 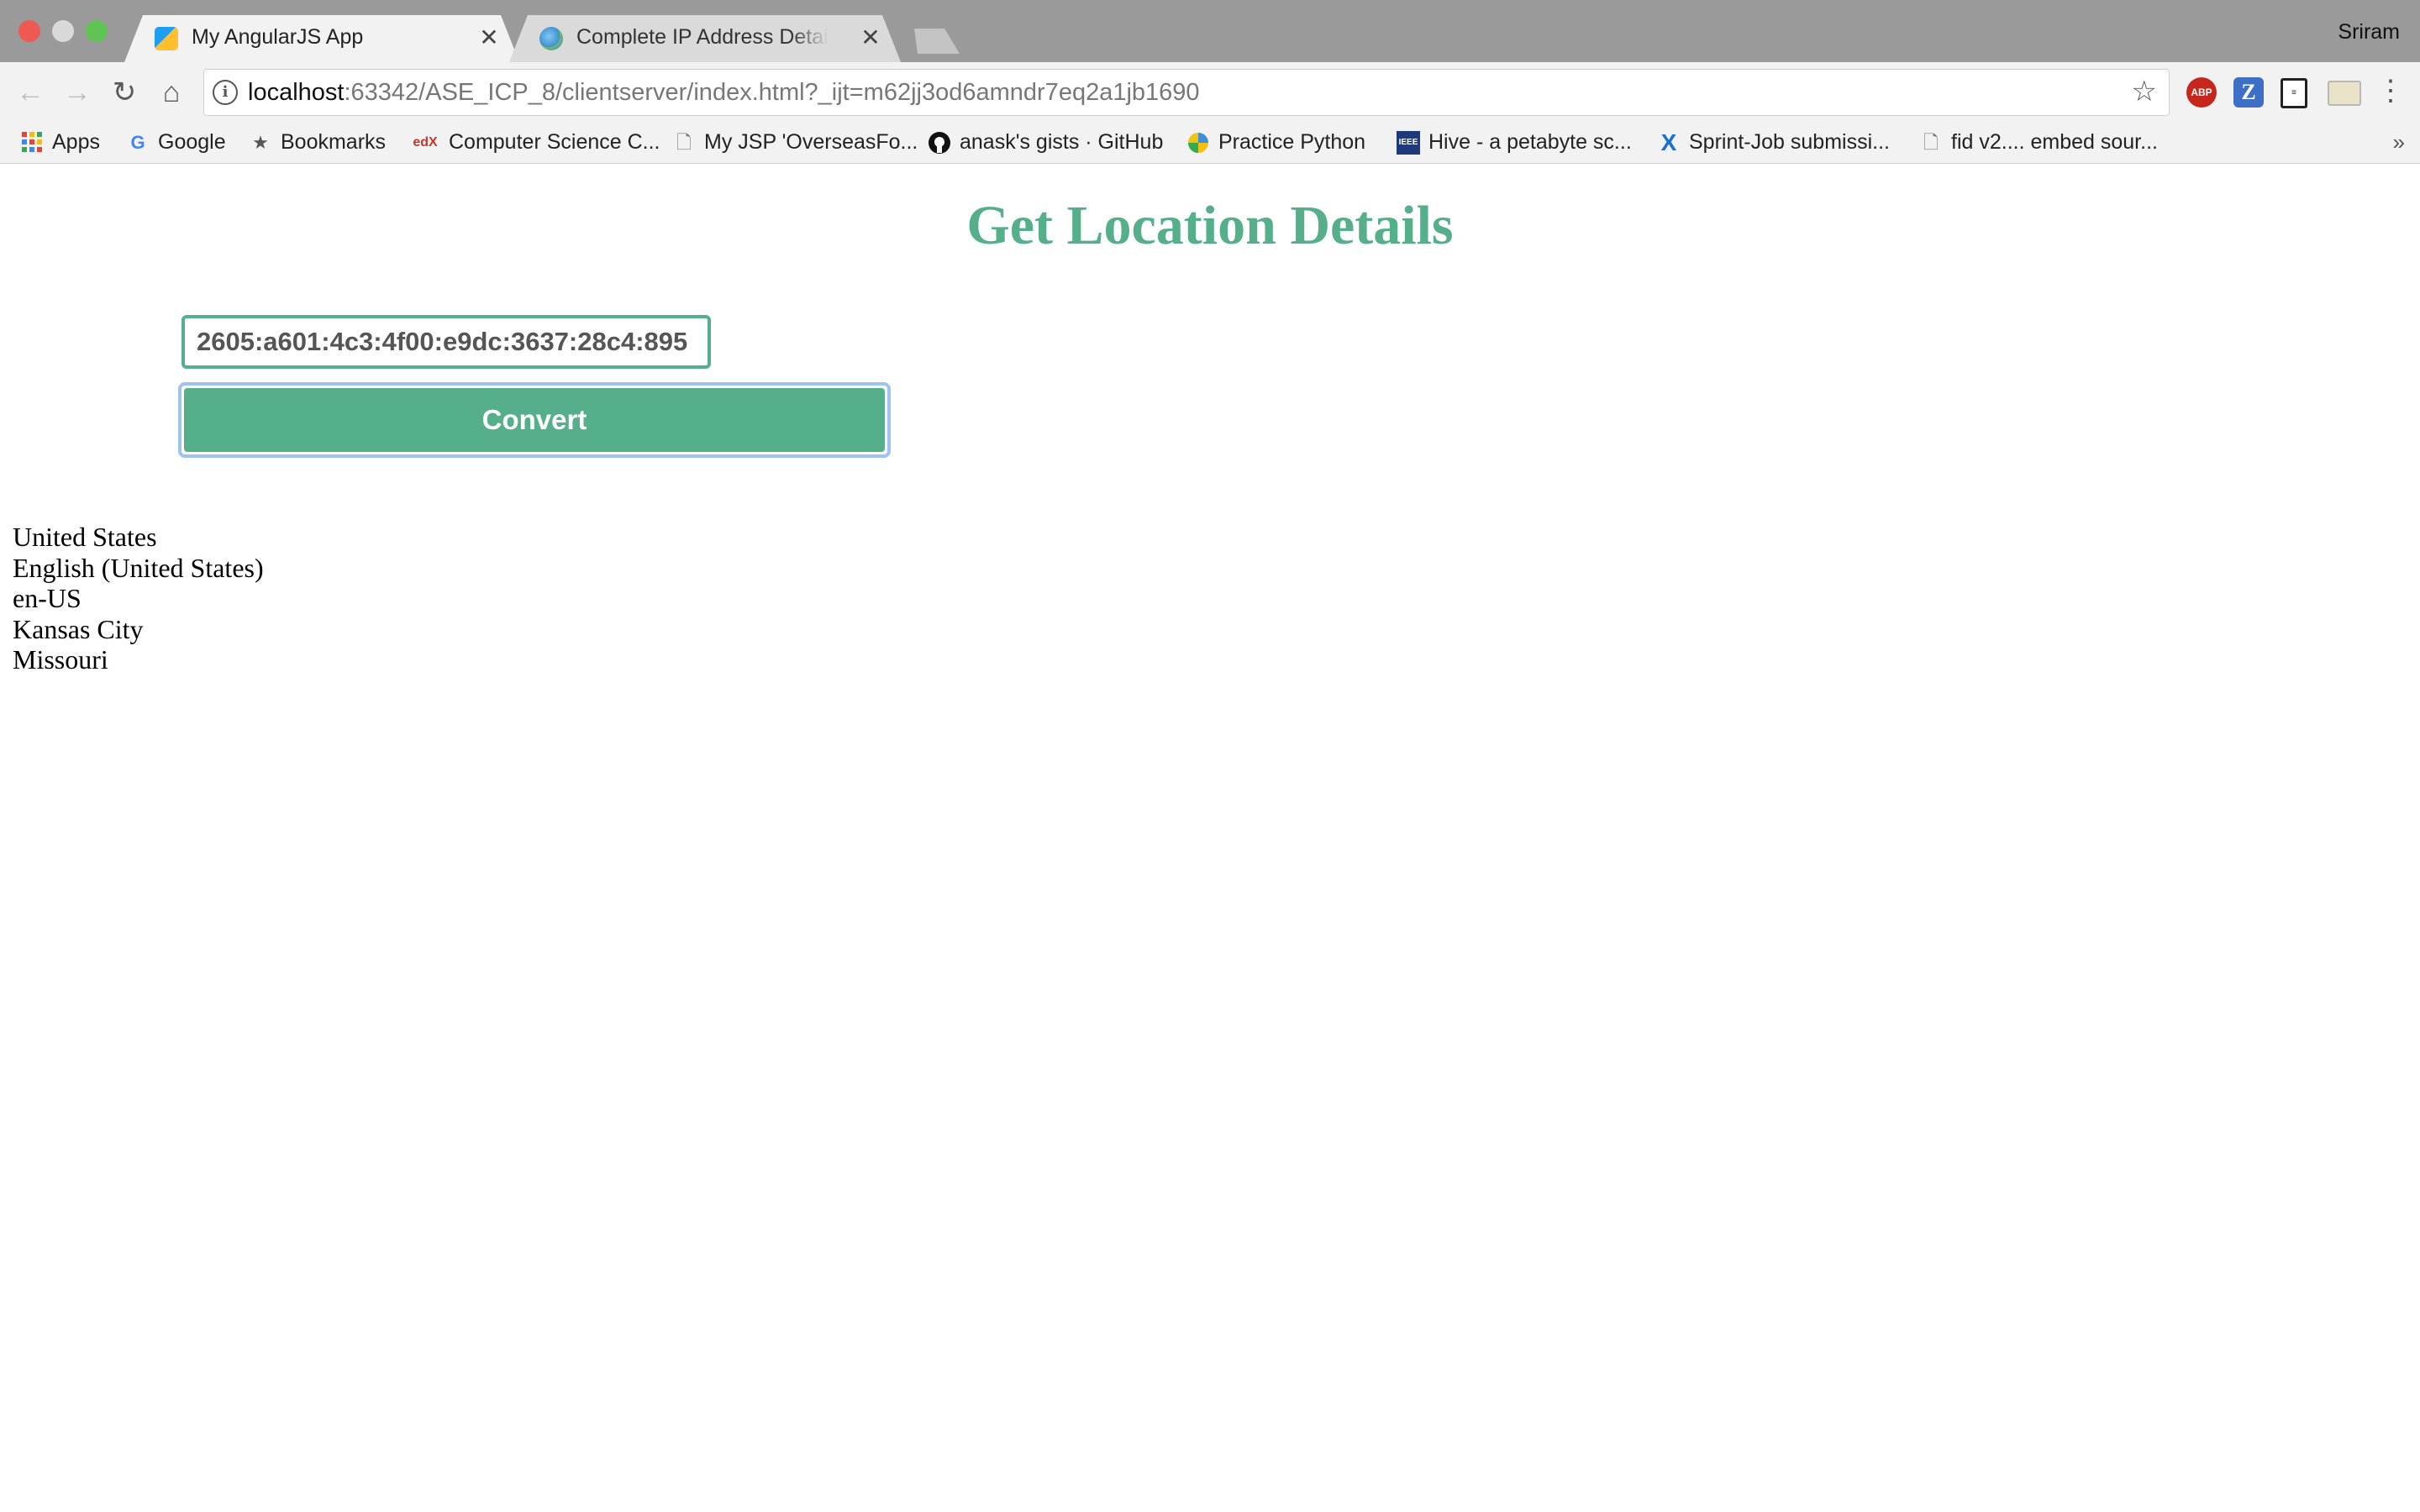 I want to click on result-language: English (United States), so click(x=138, y=567).